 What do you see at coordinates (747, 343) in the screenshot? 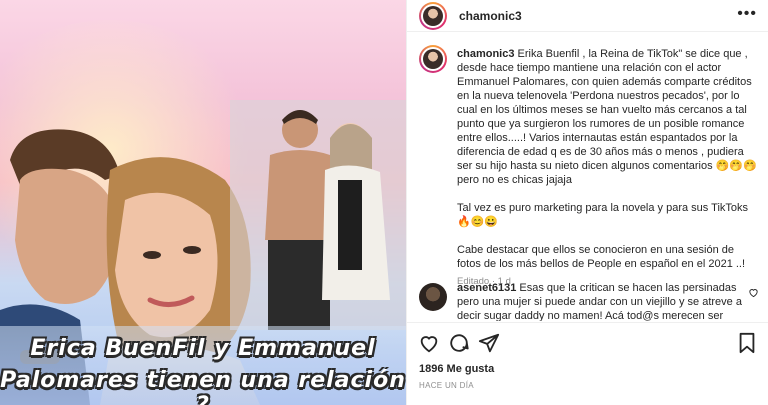
I see `save-bookmark-icon` at bounding box center [747, 343].